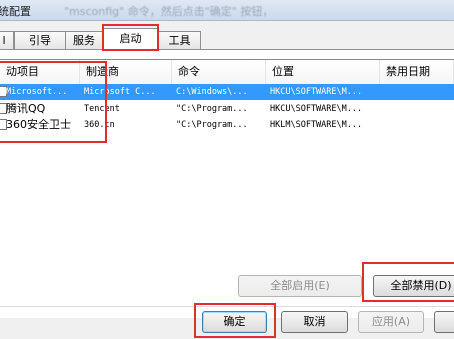  Describe the element at coordinates (227, 306) in the screenshot. I see `divider` at that location.